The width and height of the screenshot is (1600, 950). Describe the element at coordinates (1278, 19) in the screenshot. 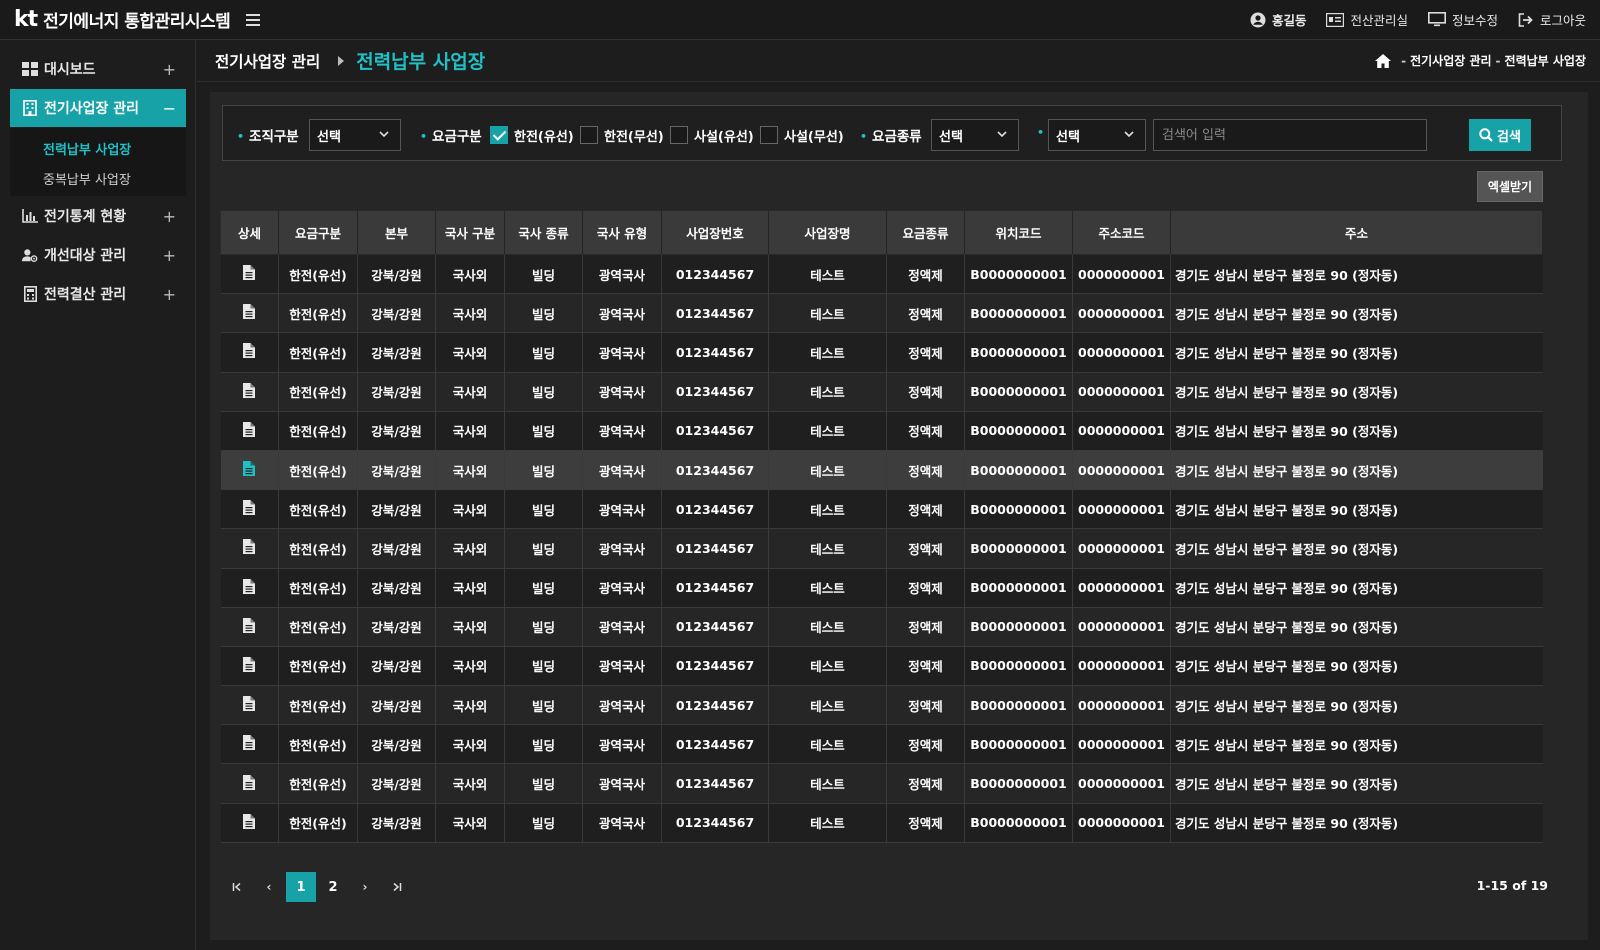

I see `user-profile: 홍길동` at that location.